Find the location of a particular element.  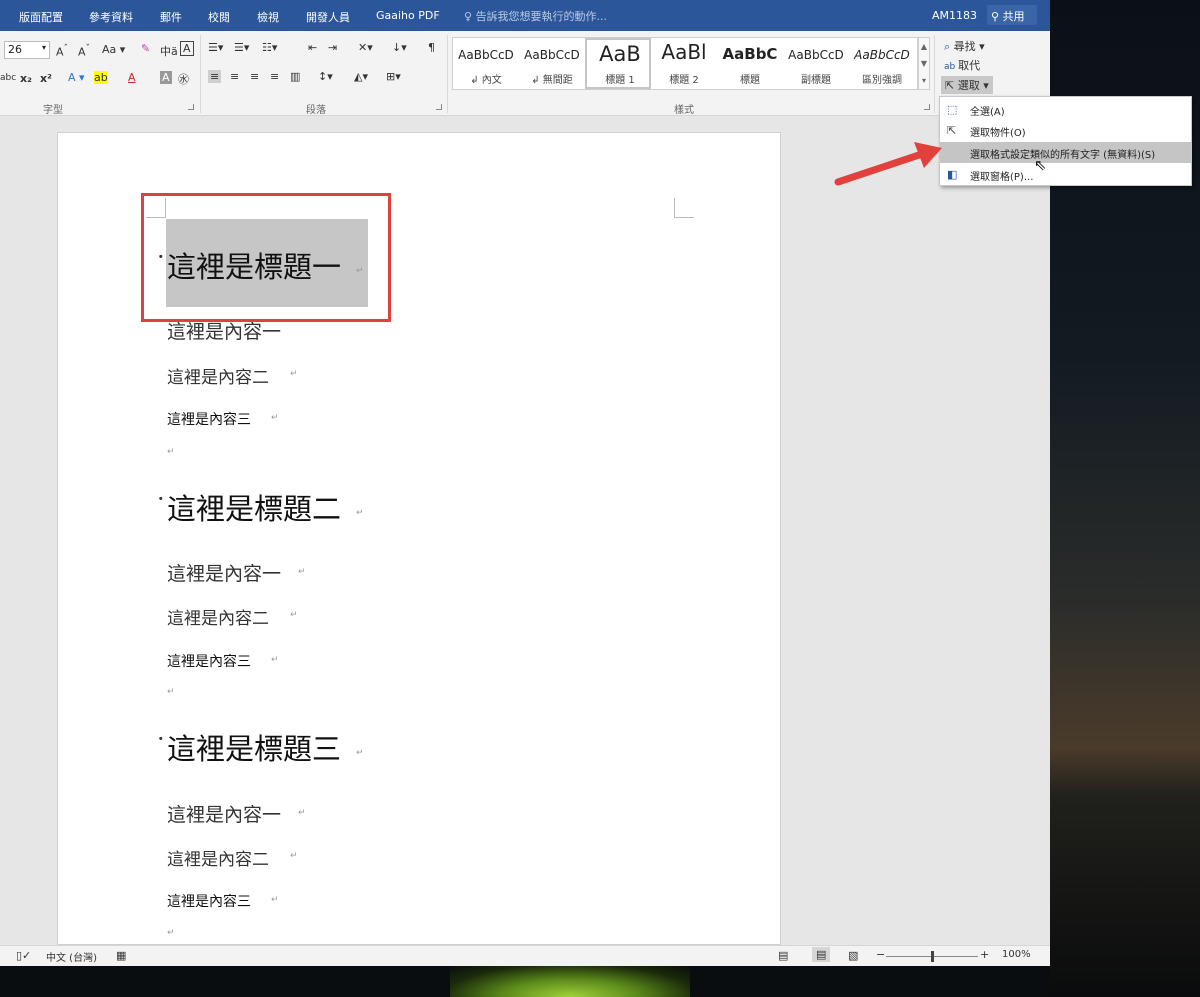

highlight-icon: ab is located at coordinates (101, 77).